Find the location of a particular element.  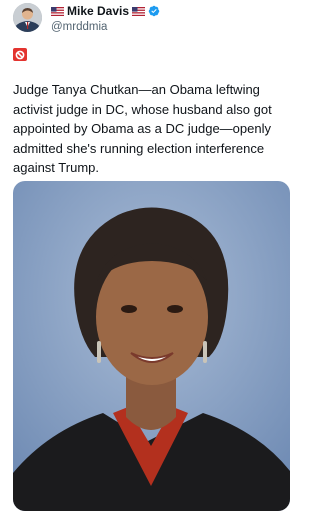

author-name-row: Mike Davis is located at coordinates (105, 11).